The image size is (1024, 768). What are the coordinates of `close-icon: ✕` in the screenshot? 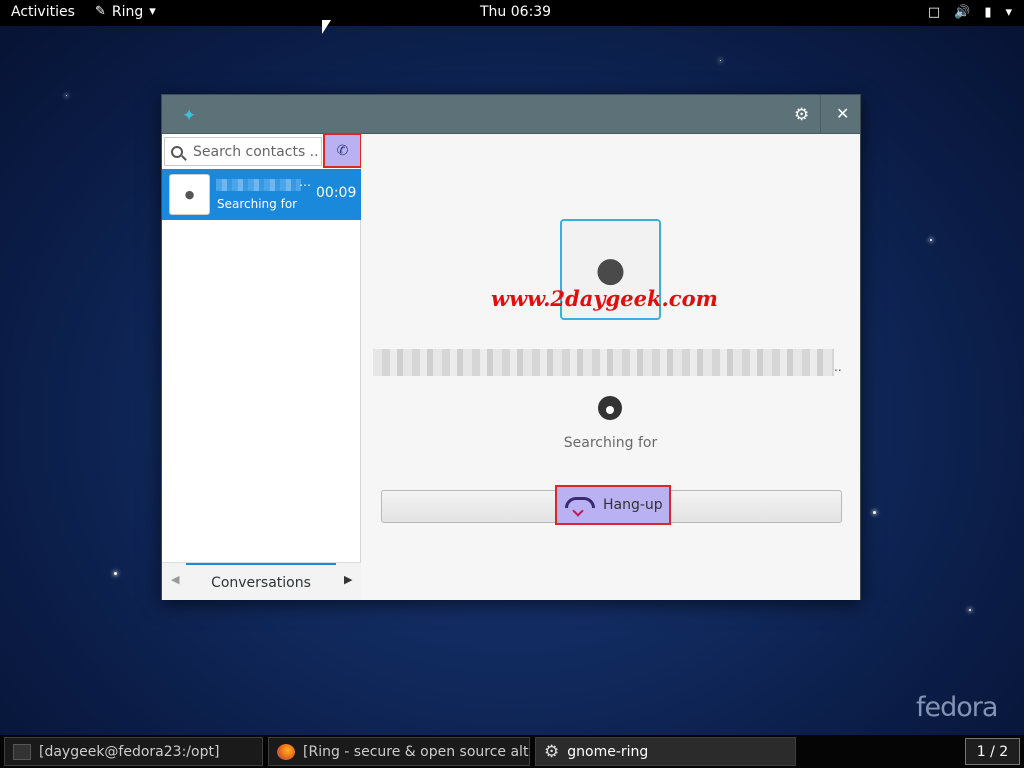 It's located at (842, 113).